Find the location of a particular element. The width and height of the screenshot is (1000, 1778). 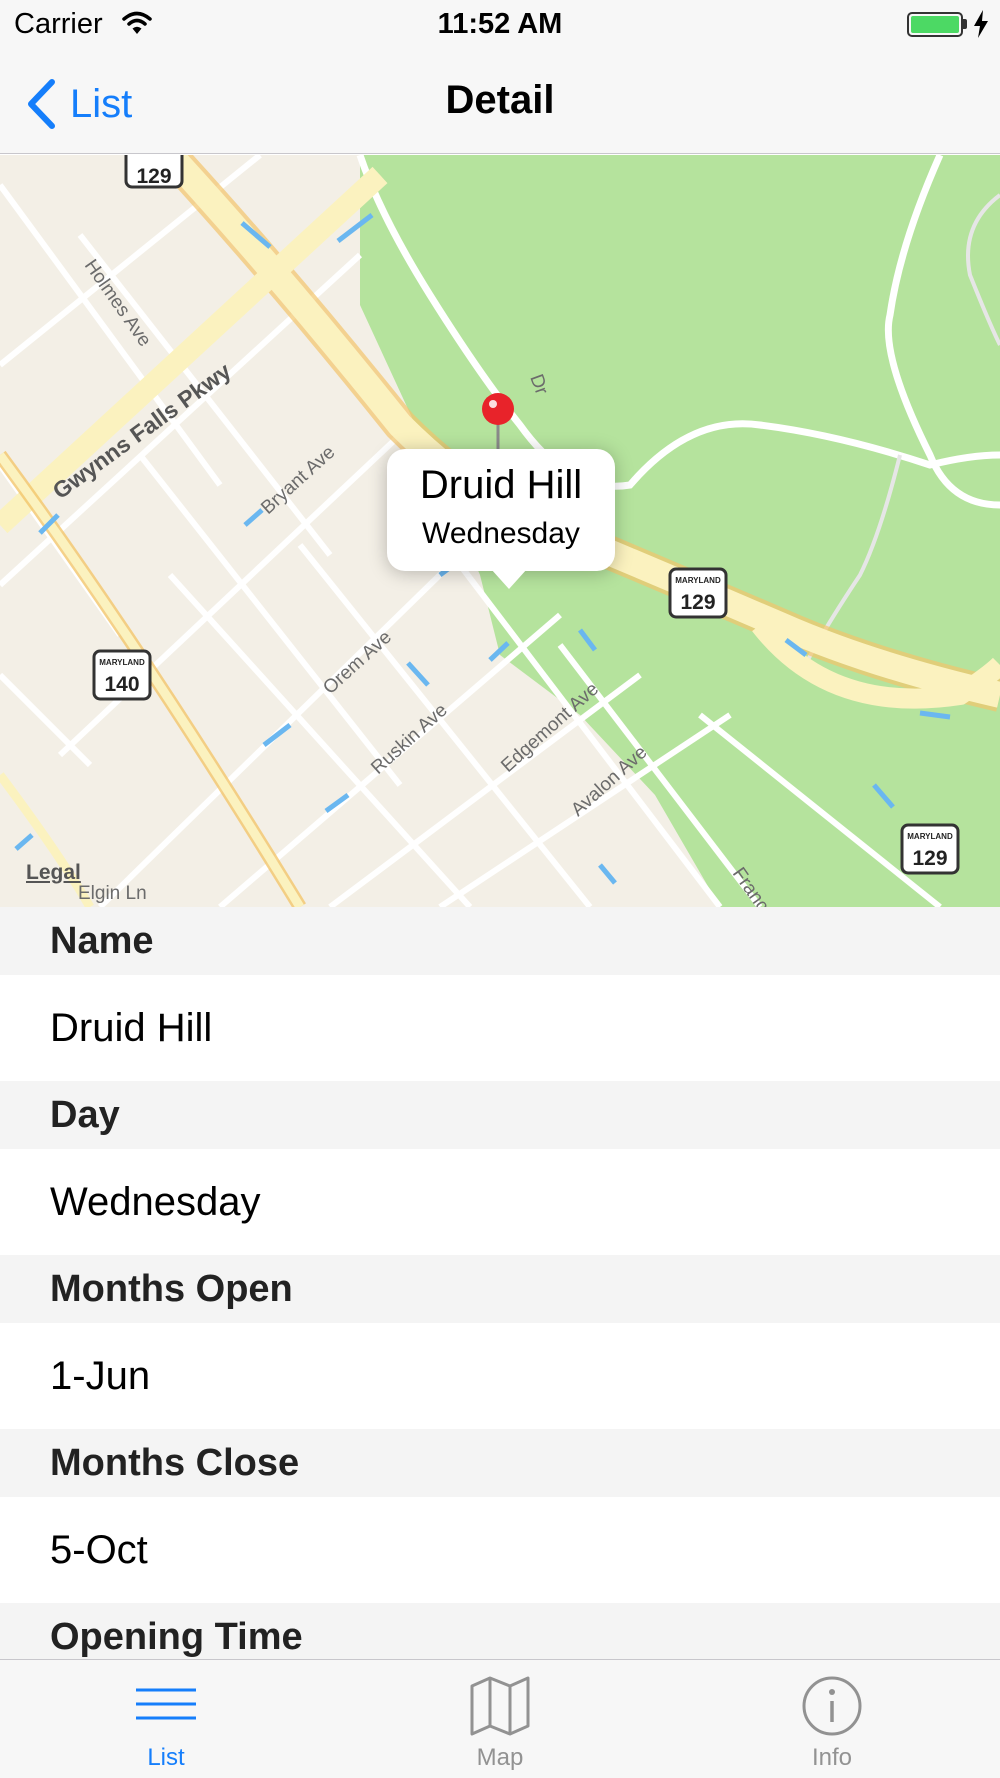

callout-subtitle: Wednesday is located at coordinates (501, 533).